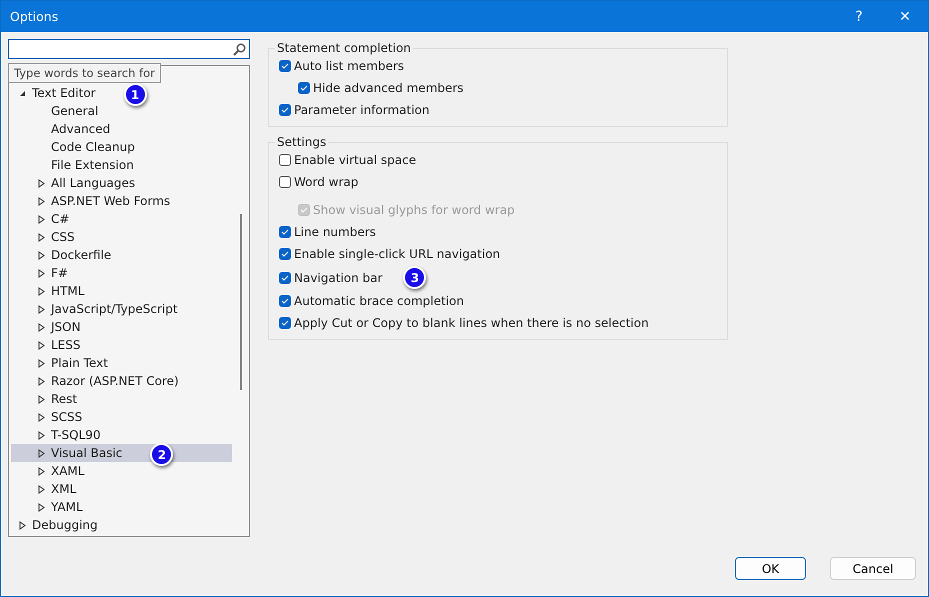 This screenshot has height=597, width=929. What do you see at coordinates (859, 16) in the screenshot?
I see `help-button: ?` at bounding box center [859, 16].